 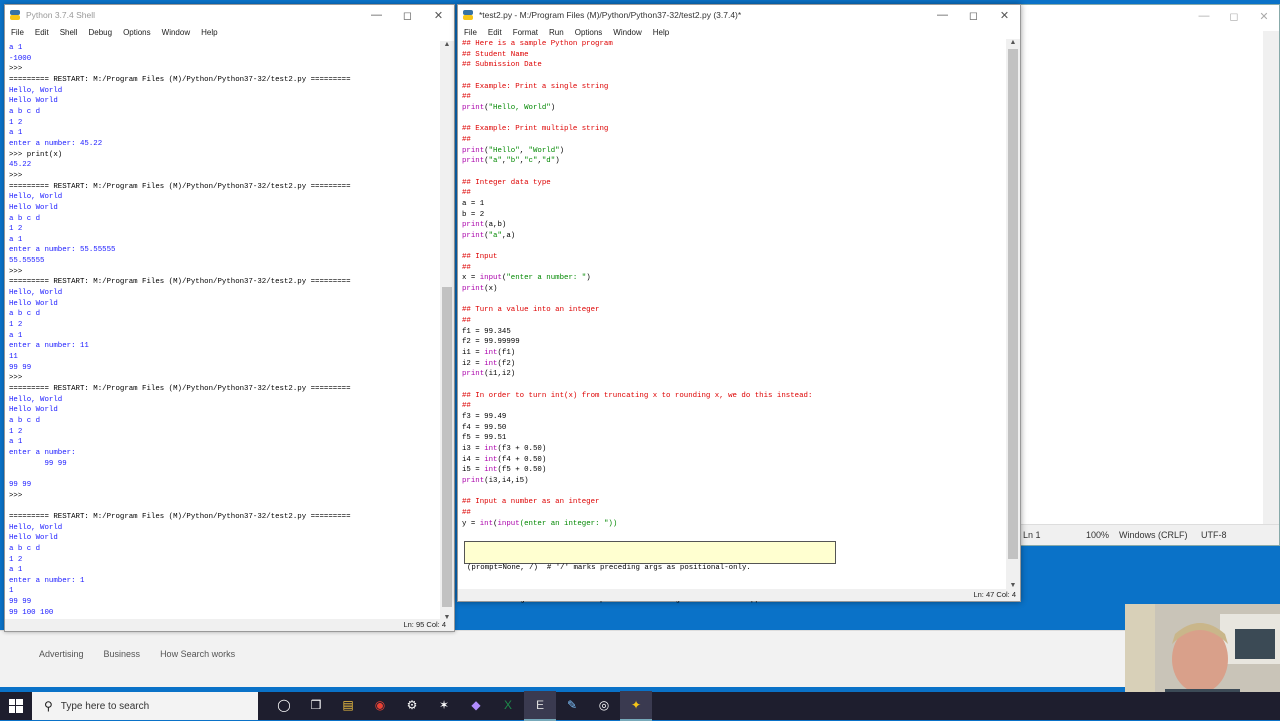 What do you see at coordinates (994, 594) in the screenshot?
I see `editor-cursor-position: Ln: 47 Col: 4` at bounding box center [994, 594].